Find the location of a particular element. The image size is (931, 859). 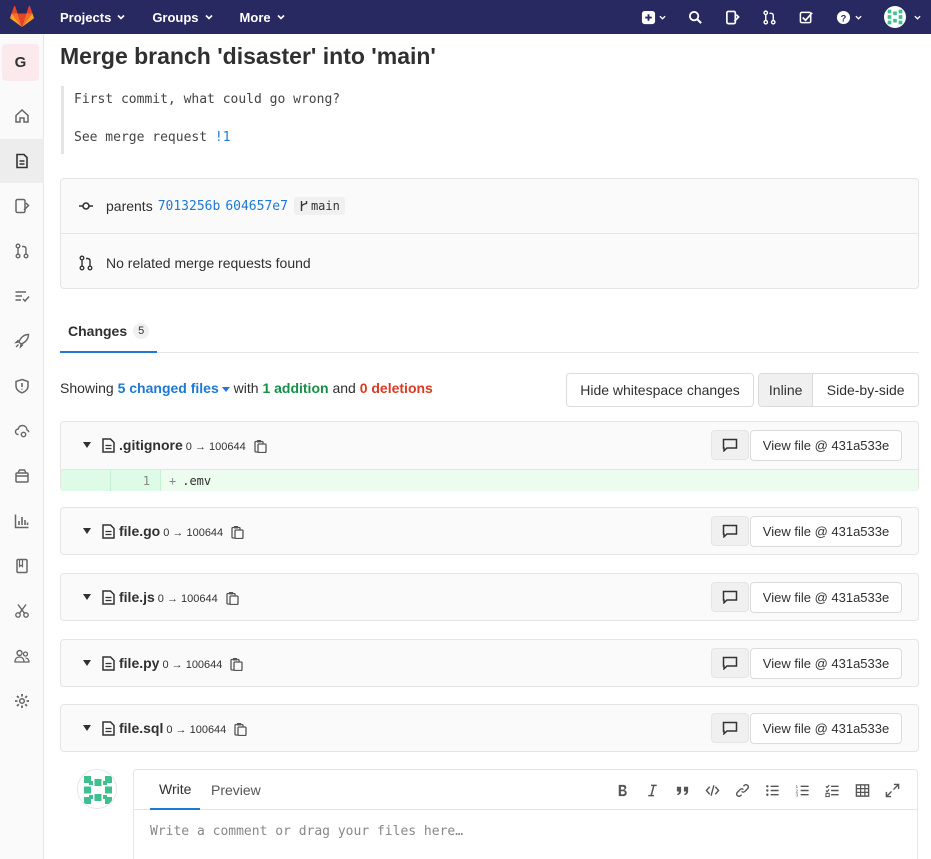

project-avatar: G is located at coordinates (20, 62).